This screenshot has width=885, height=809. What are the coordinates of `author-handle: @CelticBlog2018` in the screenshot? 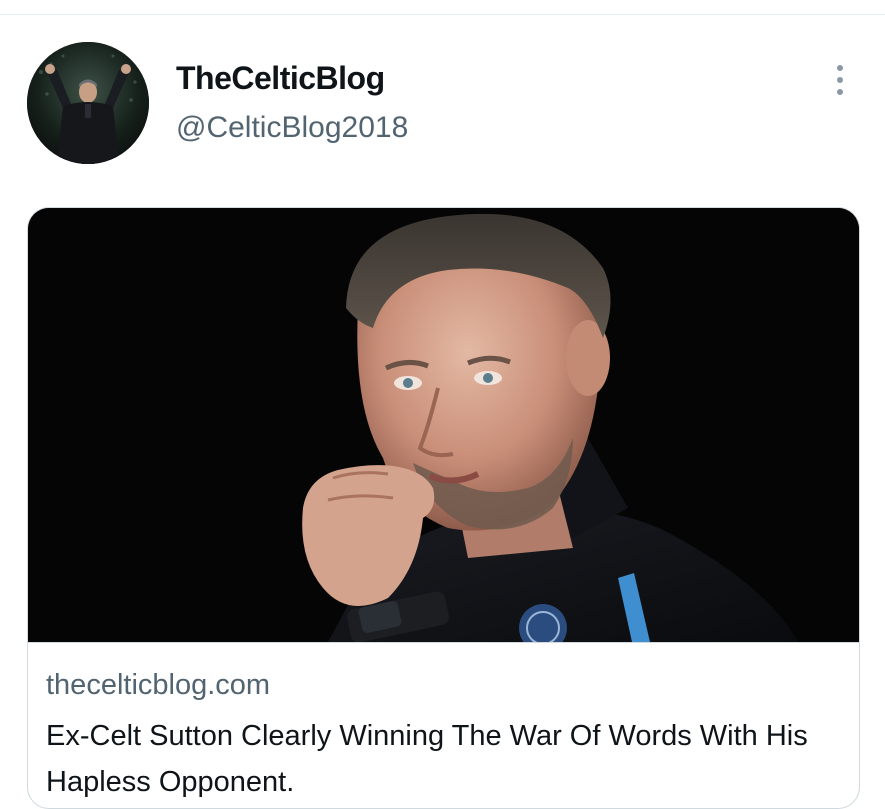 It's located at (292, 128).